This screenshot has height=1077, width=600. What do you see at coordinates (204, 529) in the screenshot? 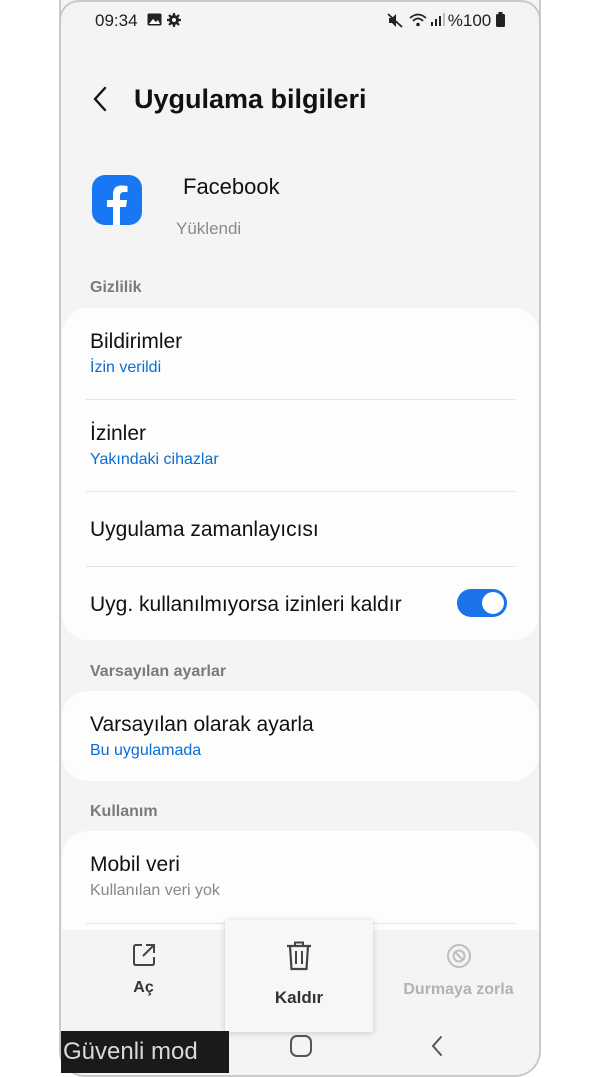
I see `app-timer-title: Uygulama zamanlayıcısı` at bounding box center [204, 529].